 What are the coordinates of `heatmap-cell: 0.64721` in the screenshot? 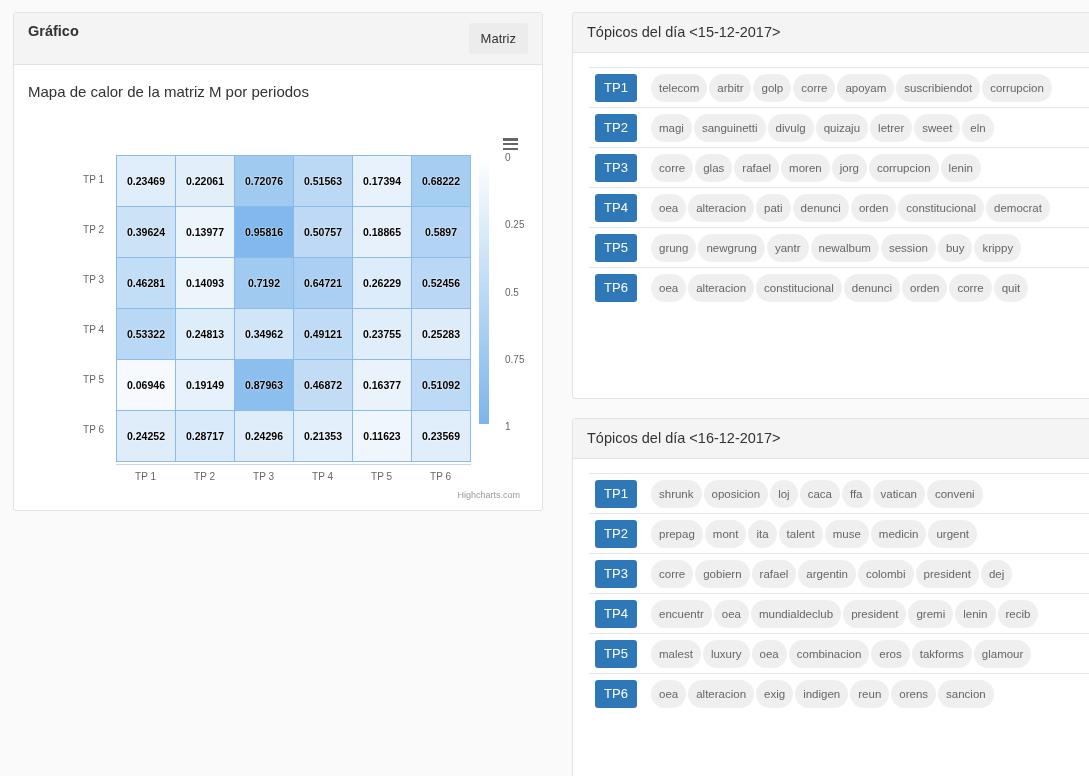 It's located at (323, 283).